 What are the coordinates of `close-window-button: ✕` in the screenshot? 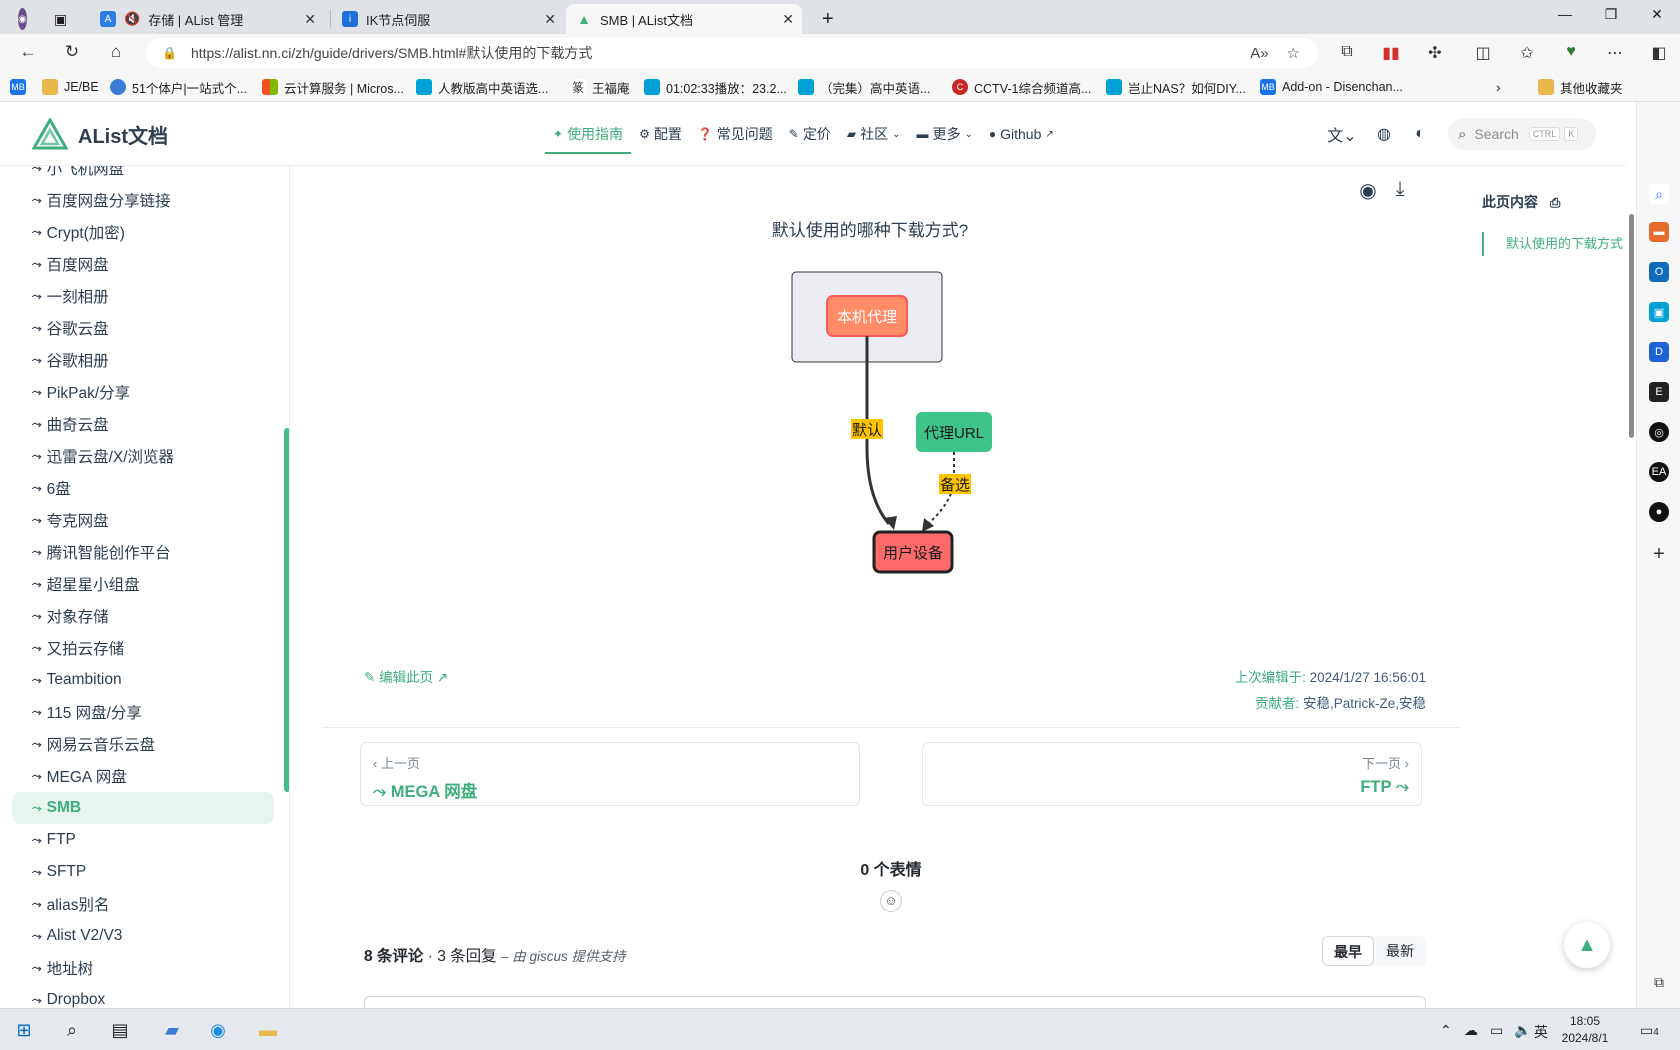 It's located at (1657, 17).